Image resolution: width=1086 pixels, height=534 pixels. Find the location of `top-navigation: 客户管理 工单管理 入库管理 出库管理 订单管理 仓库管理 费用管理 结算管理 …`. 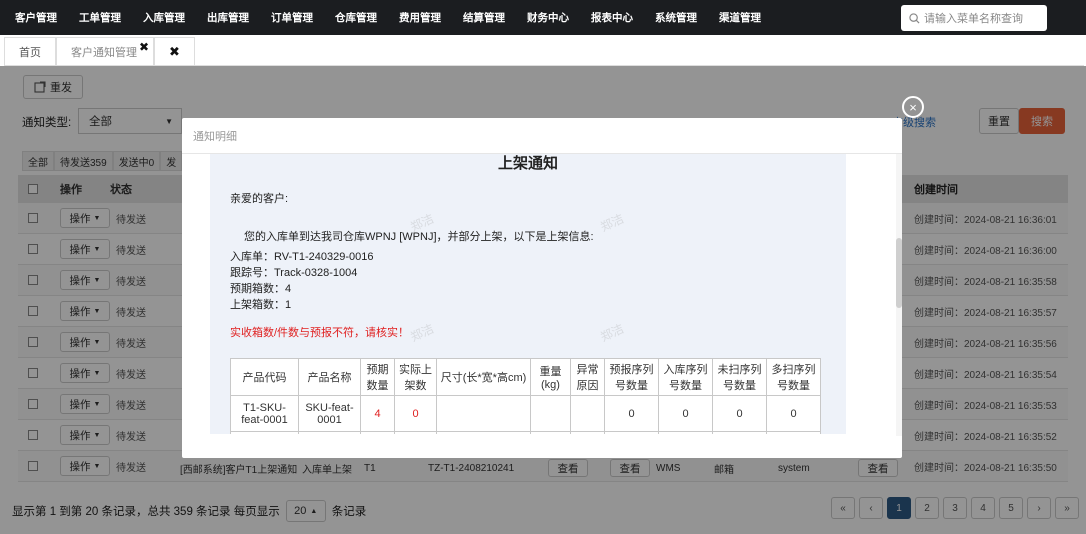

top-navigation: 客户管理 工单管理 入库管理 出库管理 订单管理 仓库管理 费用管理 结算管理 … is located at coordinates (543, 17).